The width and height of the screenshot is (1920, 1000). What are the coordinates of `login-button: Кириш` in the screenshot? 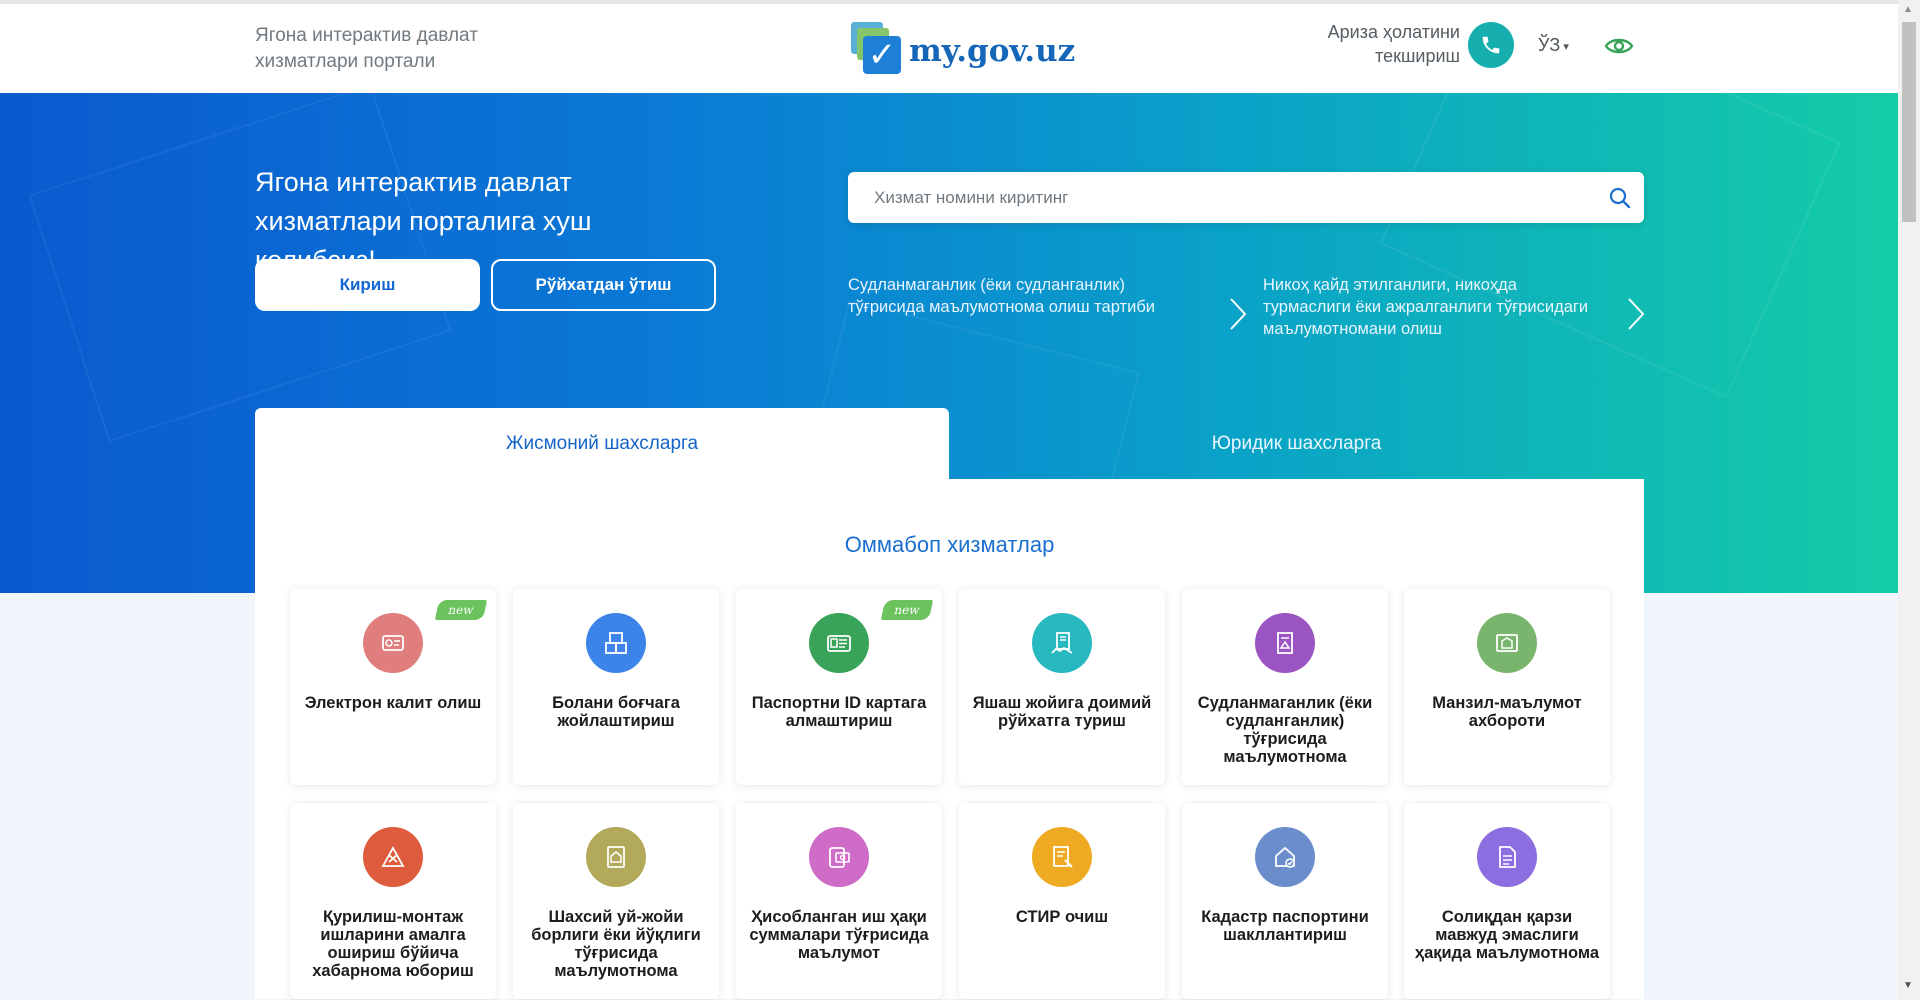 It's located at (367, 285).